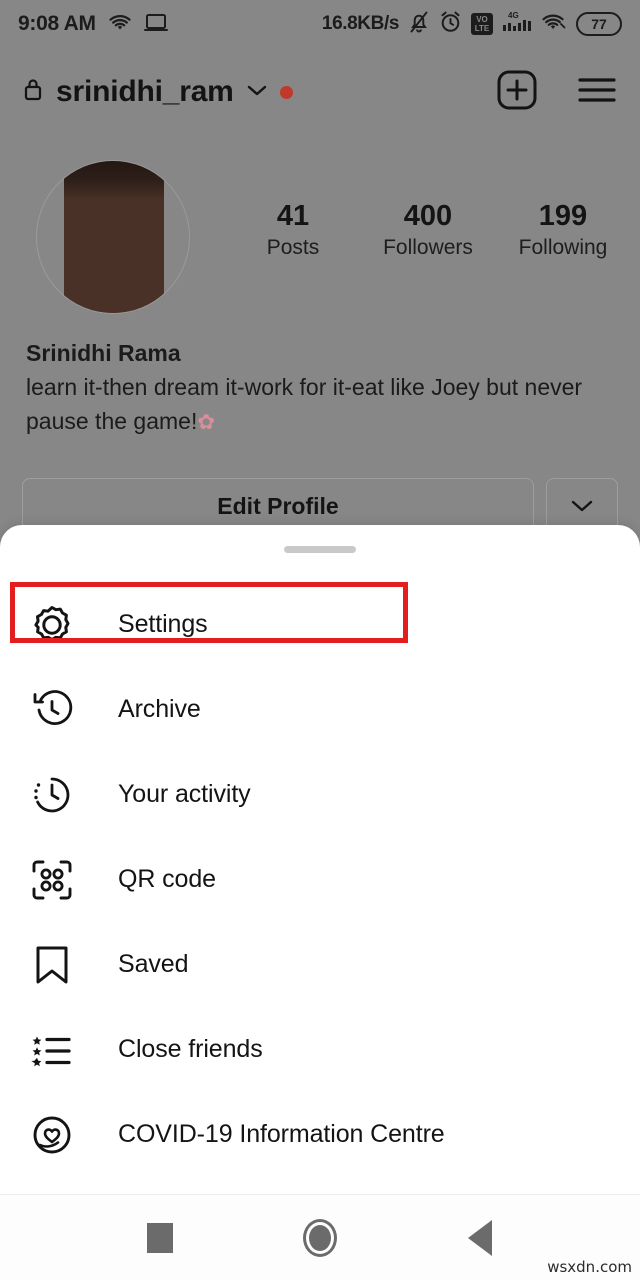 The width and height of the screenshot is (640, 1280). Describe the element at coordinates (320, 549) in the screenshot. I see `sheet-drag-handle` at that location.